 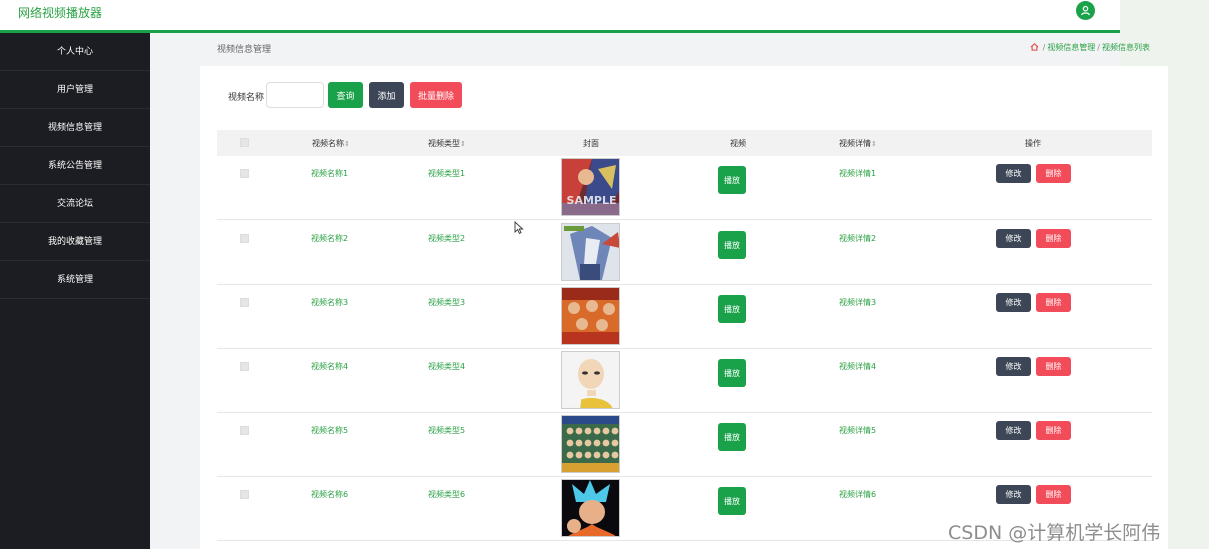 I want to click on video-type-cell: 视频类型2, so click(x=446, y=238).